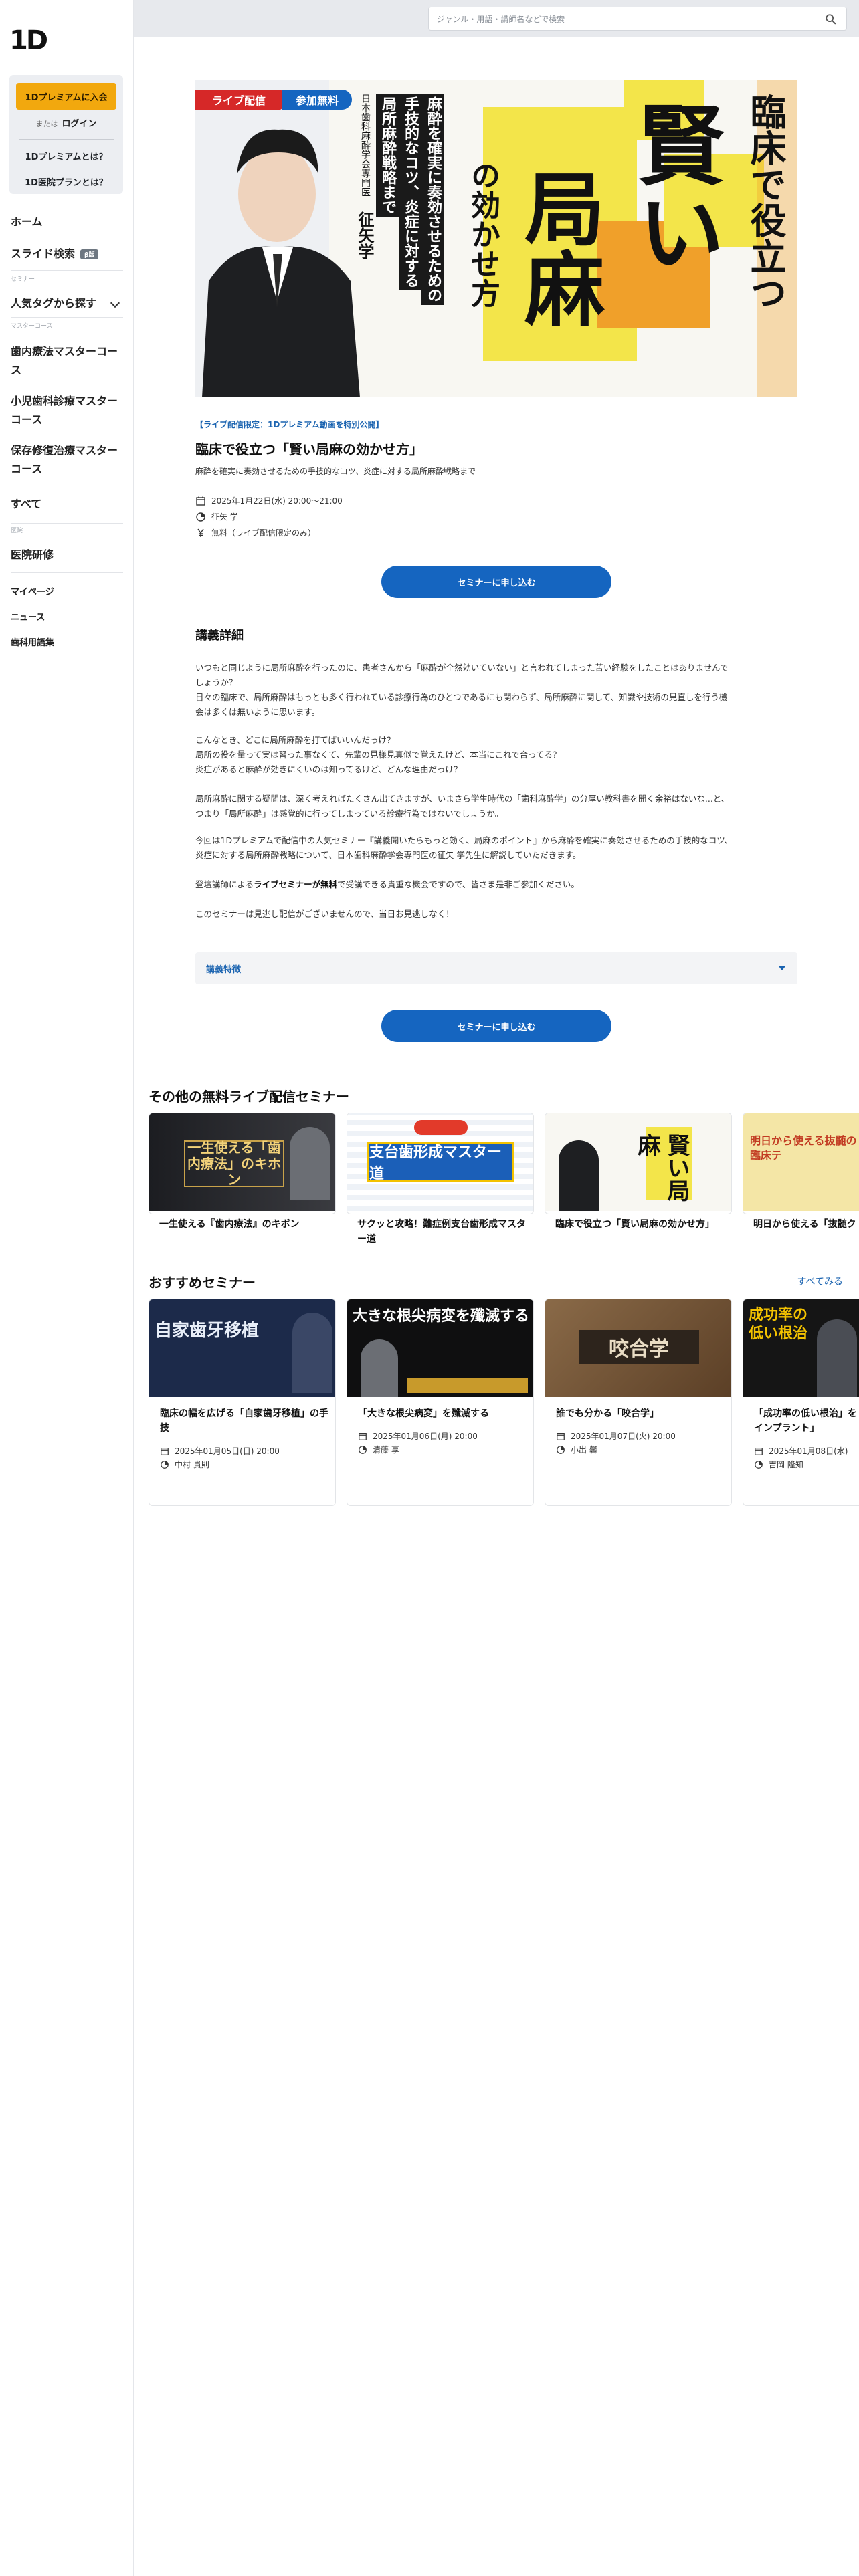  What do you see at coordinates (249, 1097) in the screenshot?
I see `free-live-heading: その他の無料ライブ配信セミナー` at bounding box center [249, 1097].